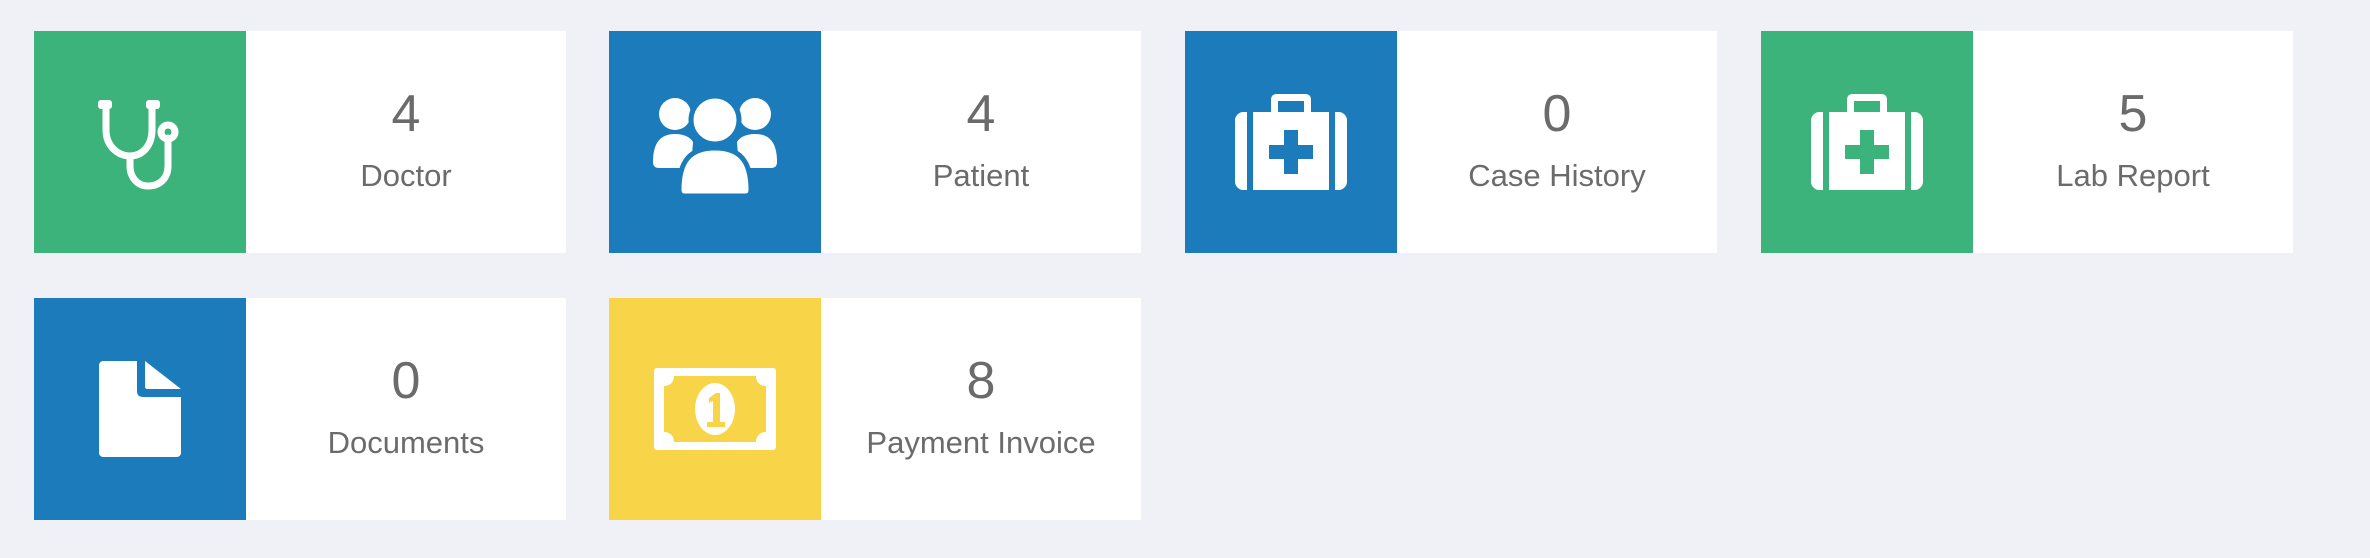 The height and width of the screenshot is (558, 2370). Describe the element at coordinates (981, 381) in the screenshot. I see `payment-invoice-count: 8` at that location.